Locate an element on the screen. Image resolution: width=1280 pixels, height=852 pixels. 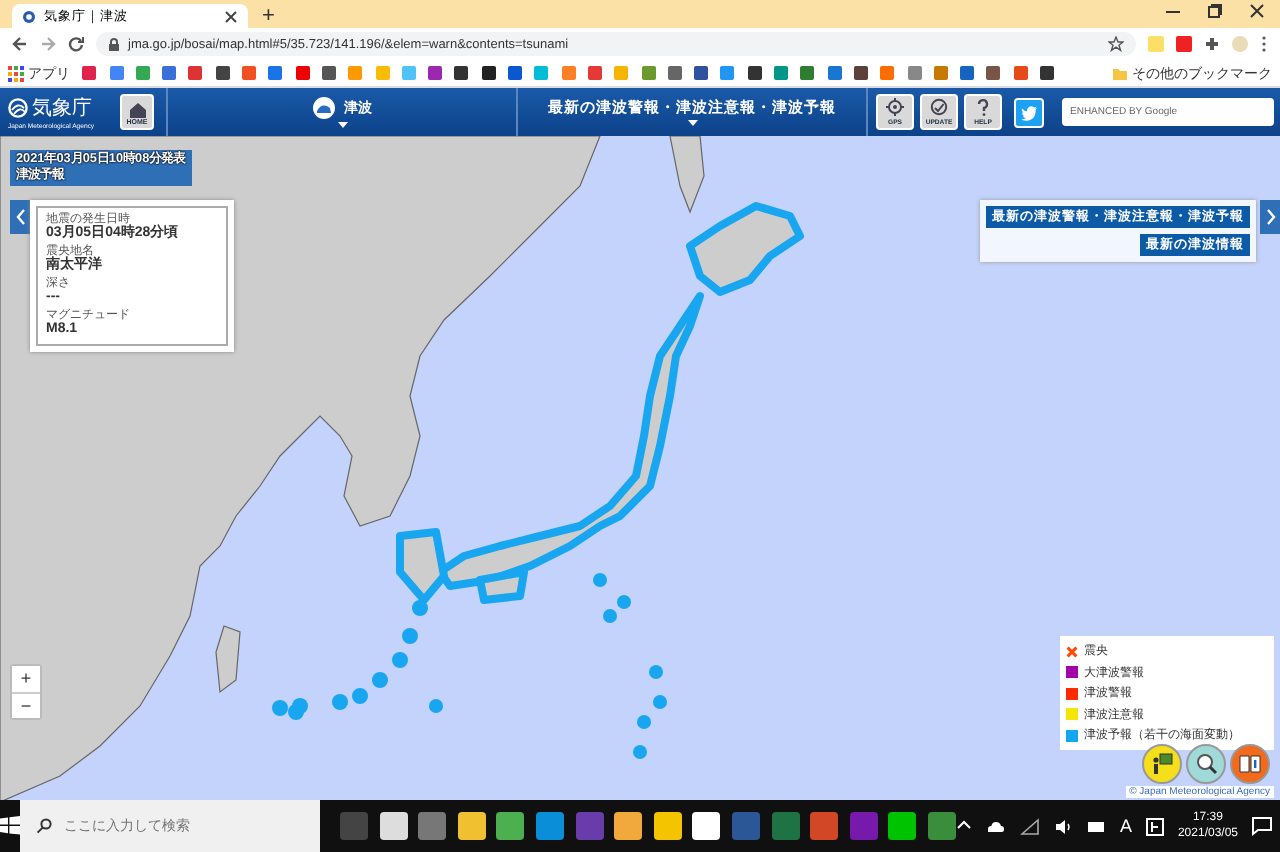
chevron-left-icon is located at coordinates (20, 217).